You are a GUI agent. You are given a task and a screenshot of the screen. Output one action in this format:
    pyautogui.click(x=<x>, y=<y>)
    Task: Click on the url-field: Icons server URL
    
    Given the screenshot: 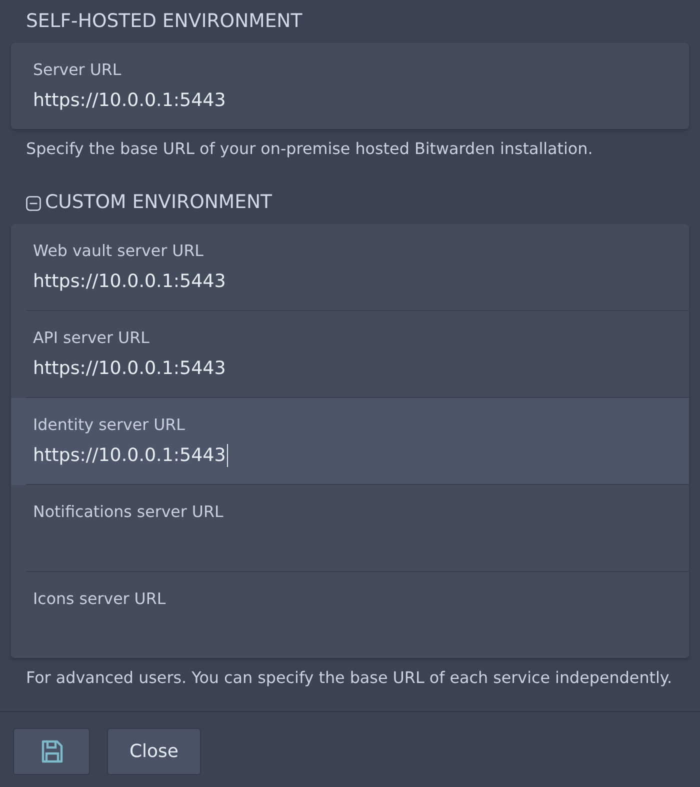 What is the action you would take?
    pyautogui.click(x=350, y=615)
    